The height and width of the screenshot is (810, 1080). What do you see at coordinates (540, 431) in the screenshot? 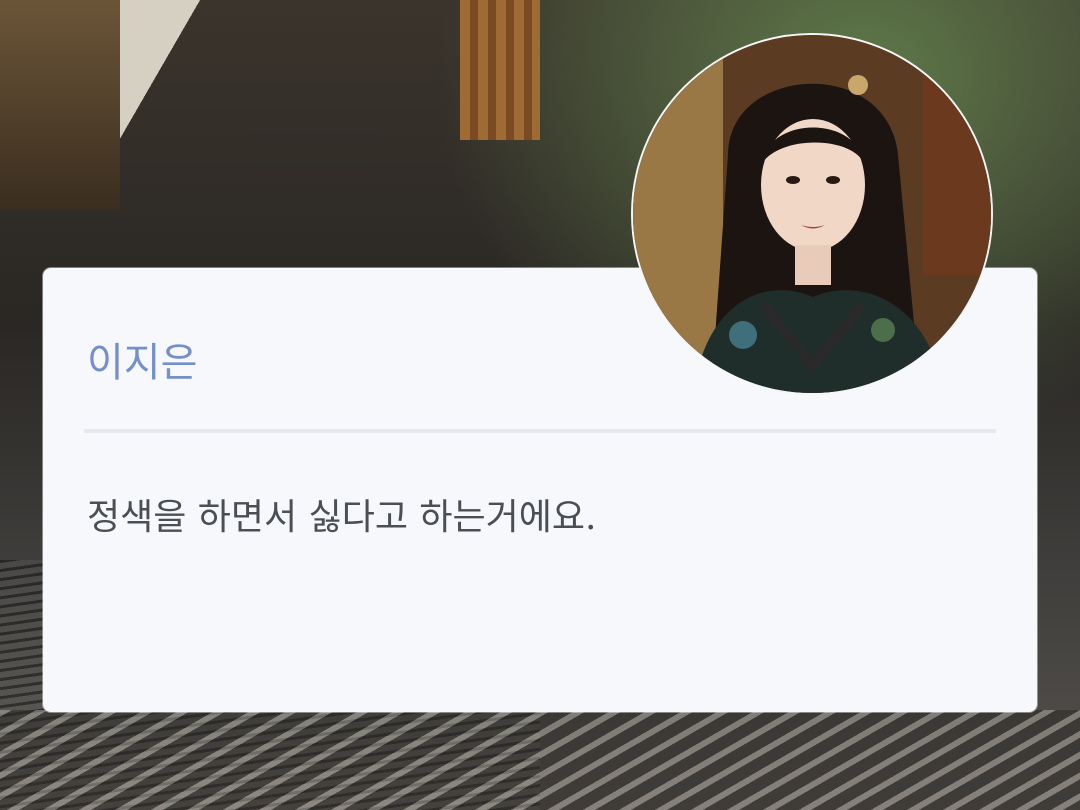
I see `divider` at bounding box center [540, 431].